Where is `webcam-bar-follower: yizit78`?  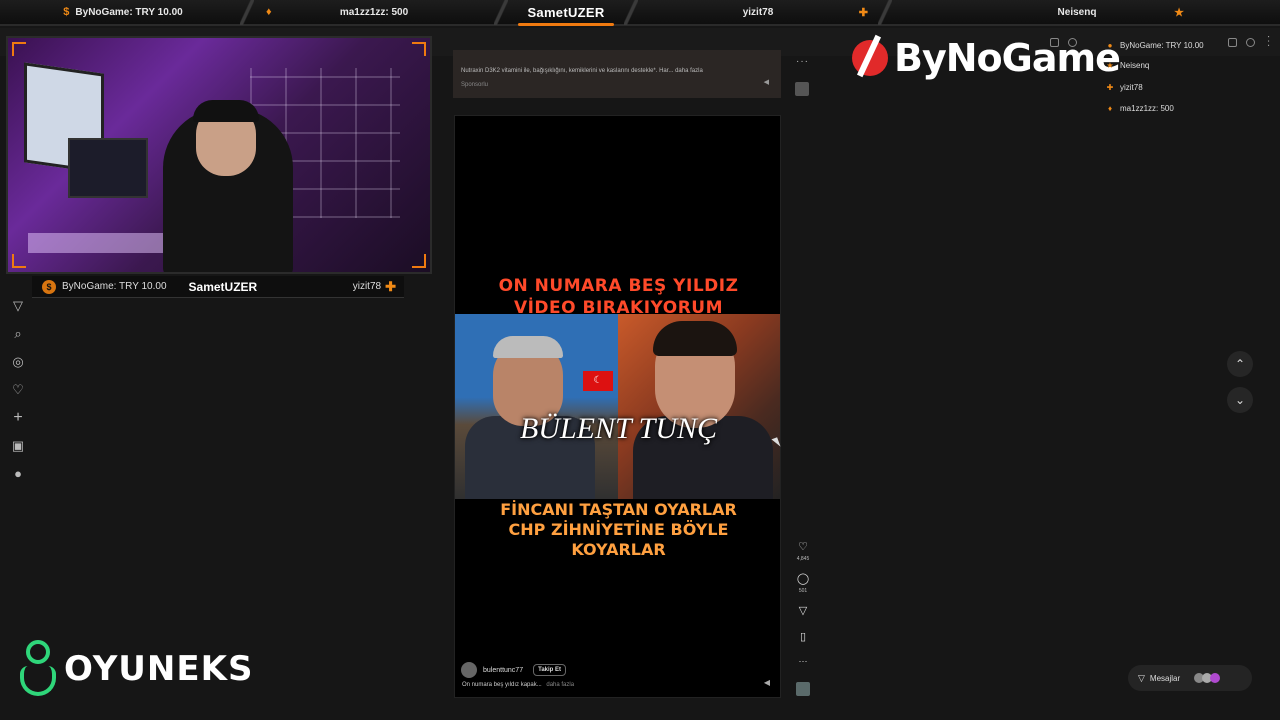 webcam-bar-follower: yizit78 is located at coordinates (367, 286).